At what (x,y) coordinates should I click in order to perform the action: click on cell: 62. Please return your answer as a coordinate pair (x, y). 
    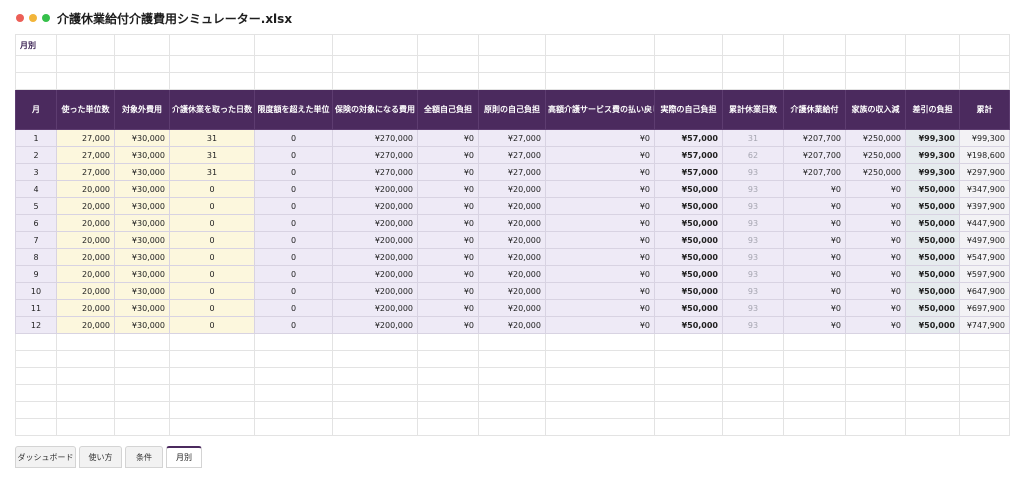
    Looking at the image, I should click on (753, 155).